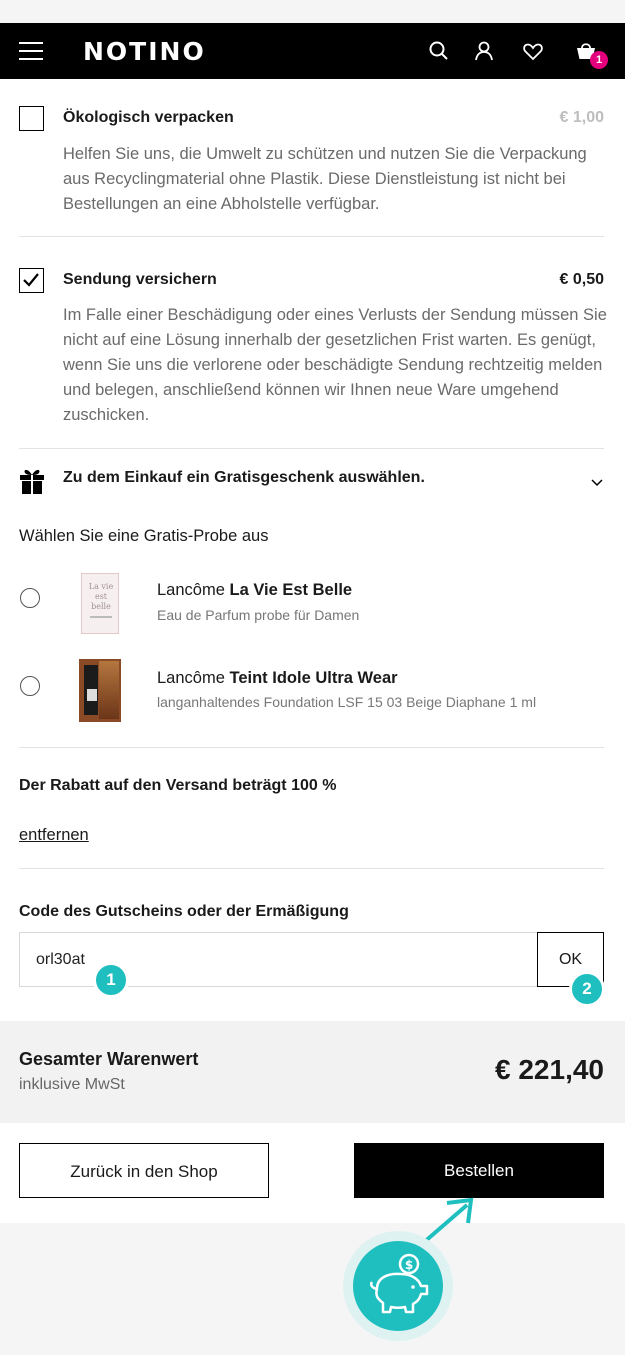 The height and width of the screenshot is (1355, 625). Describe the element at coordinates (54, 835) in the screenshot. I see `remove-discount-link: entfernen` at that location.